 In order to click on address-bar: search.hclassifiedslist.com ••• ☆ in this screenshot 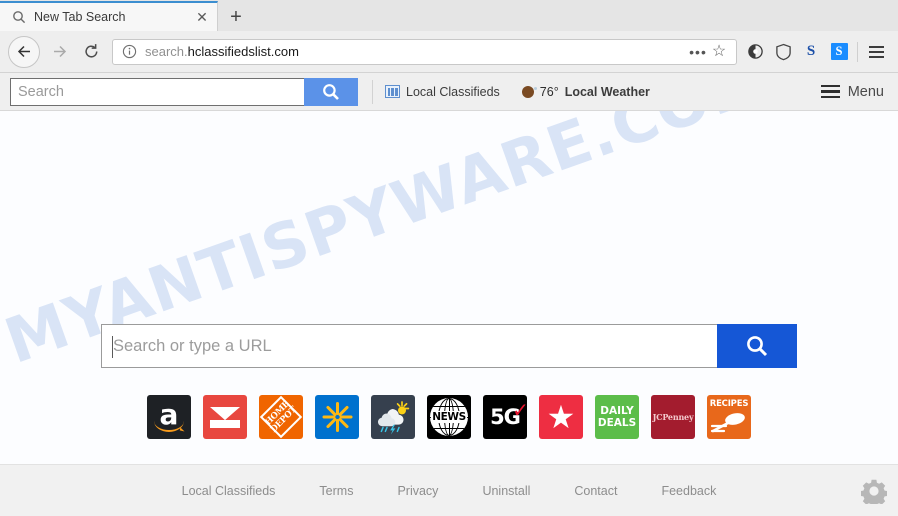, I will do `click(424, 51)`.